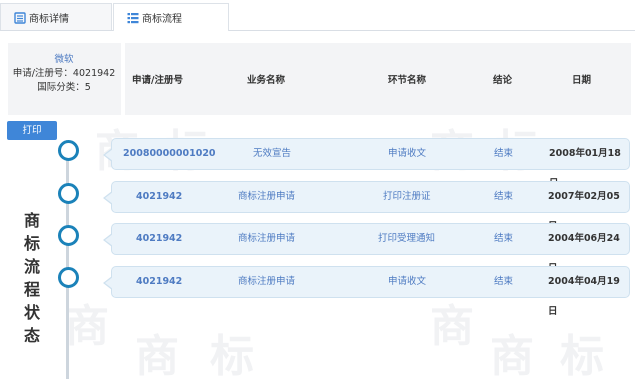 This screenshot has width=635, height=384. Describe the element at coordinates (584, 296) in the screenshot. I see `row-date: 2004年04月19日` at that location.